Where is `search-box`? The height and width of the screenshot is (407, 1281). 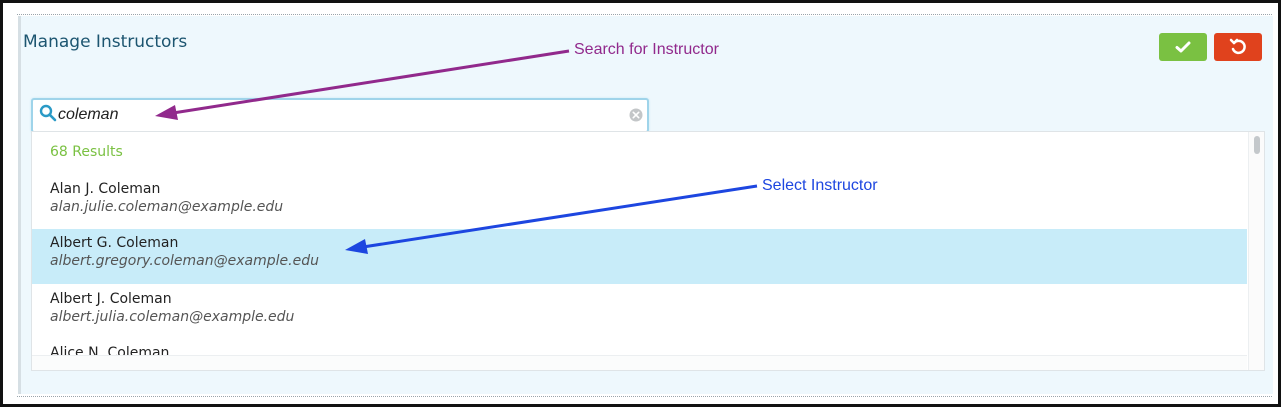 search-box is located at coordinates (340, 115).